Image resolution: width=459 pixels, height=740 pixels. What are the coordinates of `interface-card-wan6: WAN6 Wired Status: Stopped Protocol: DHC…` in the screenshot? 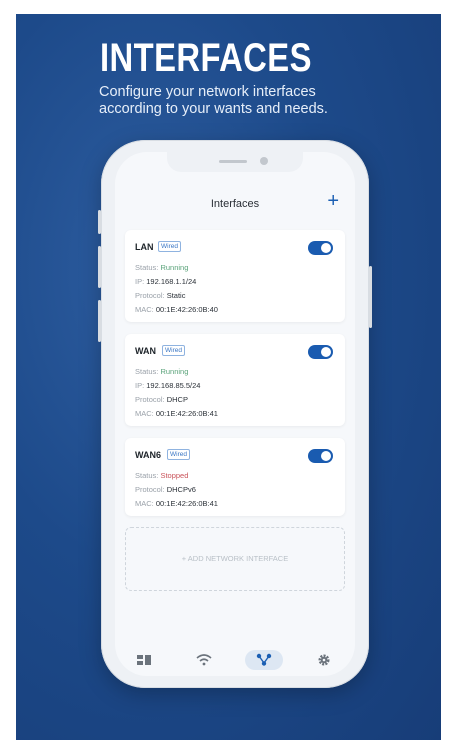 It's located at (235, 477).